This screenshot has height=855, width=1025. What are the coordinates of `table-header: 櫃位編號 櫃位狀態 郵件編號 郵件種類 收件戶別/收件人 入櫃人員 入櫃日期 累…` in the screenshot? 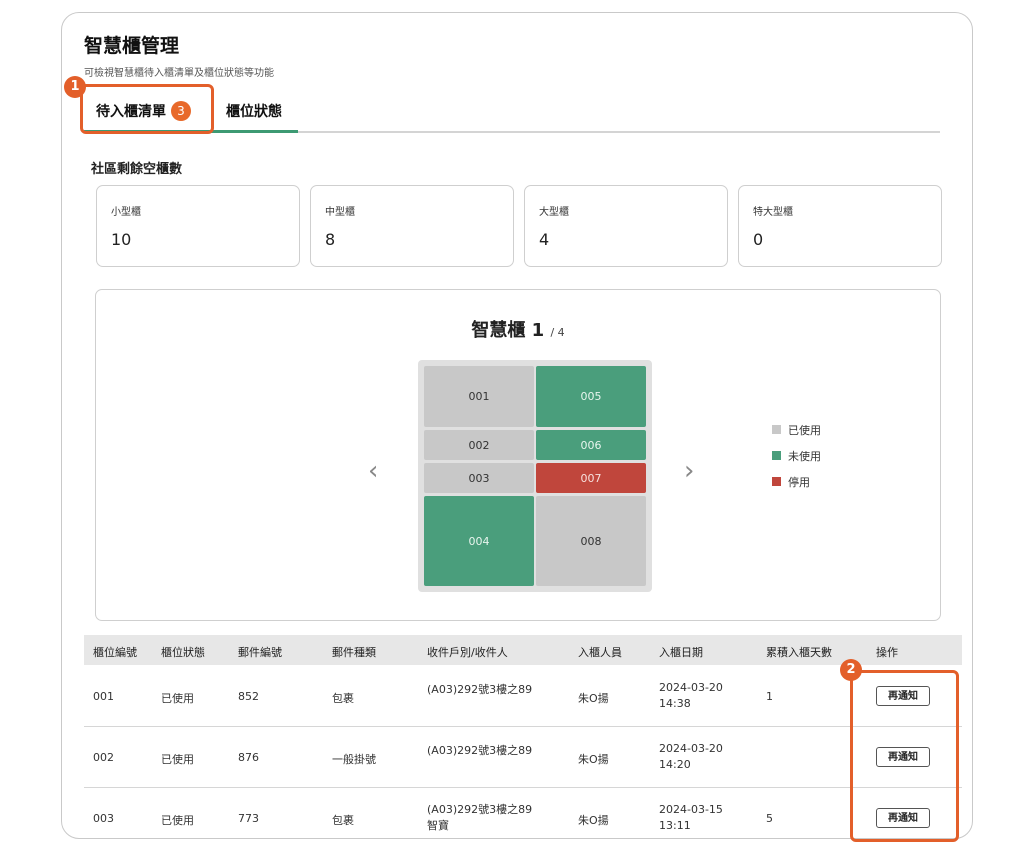 It's located at (523, 650).